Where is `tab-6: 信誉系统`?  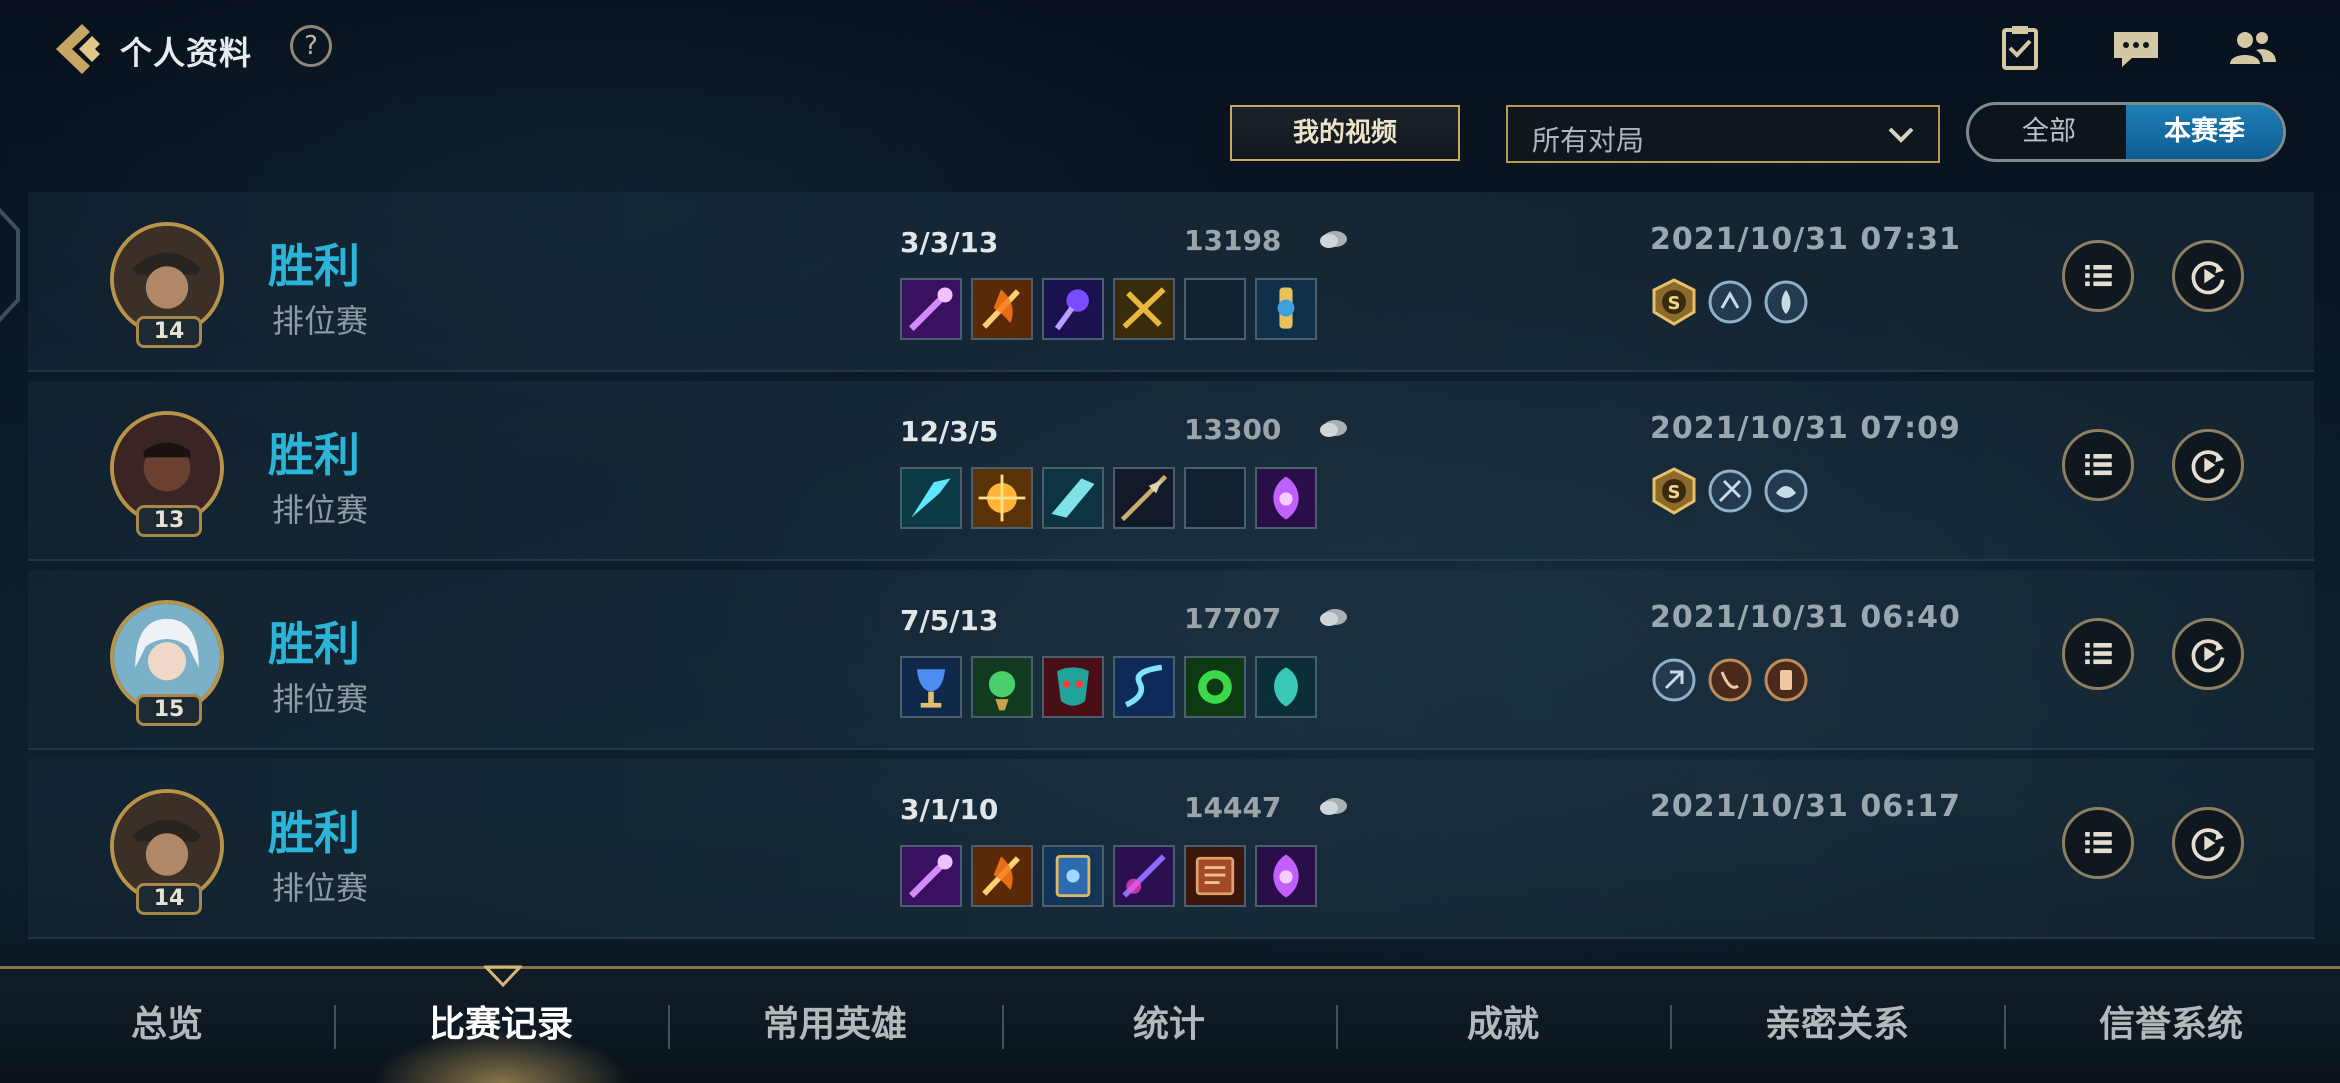 tab-6: 信誉系统 is located at coordinates (2171, 1026).